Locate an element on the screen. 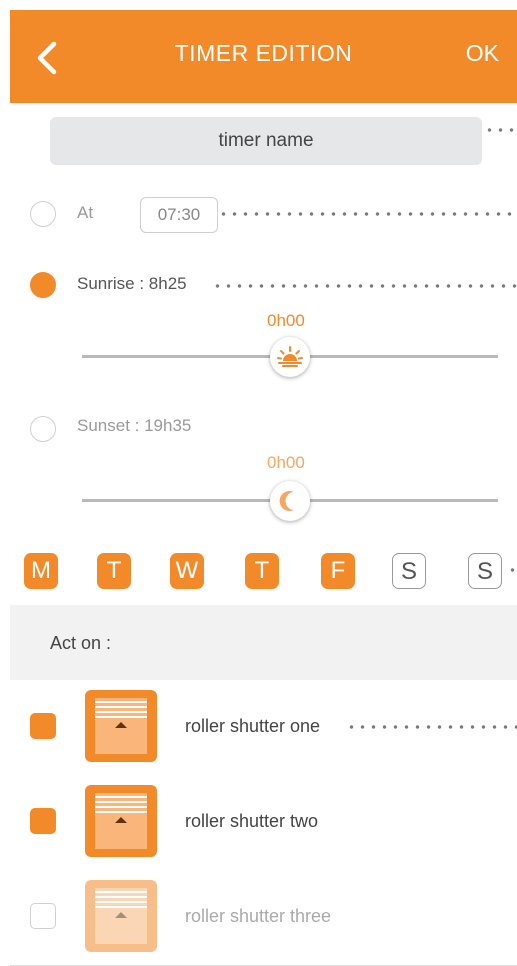  at-time-field is located at coordinates (179, 215).